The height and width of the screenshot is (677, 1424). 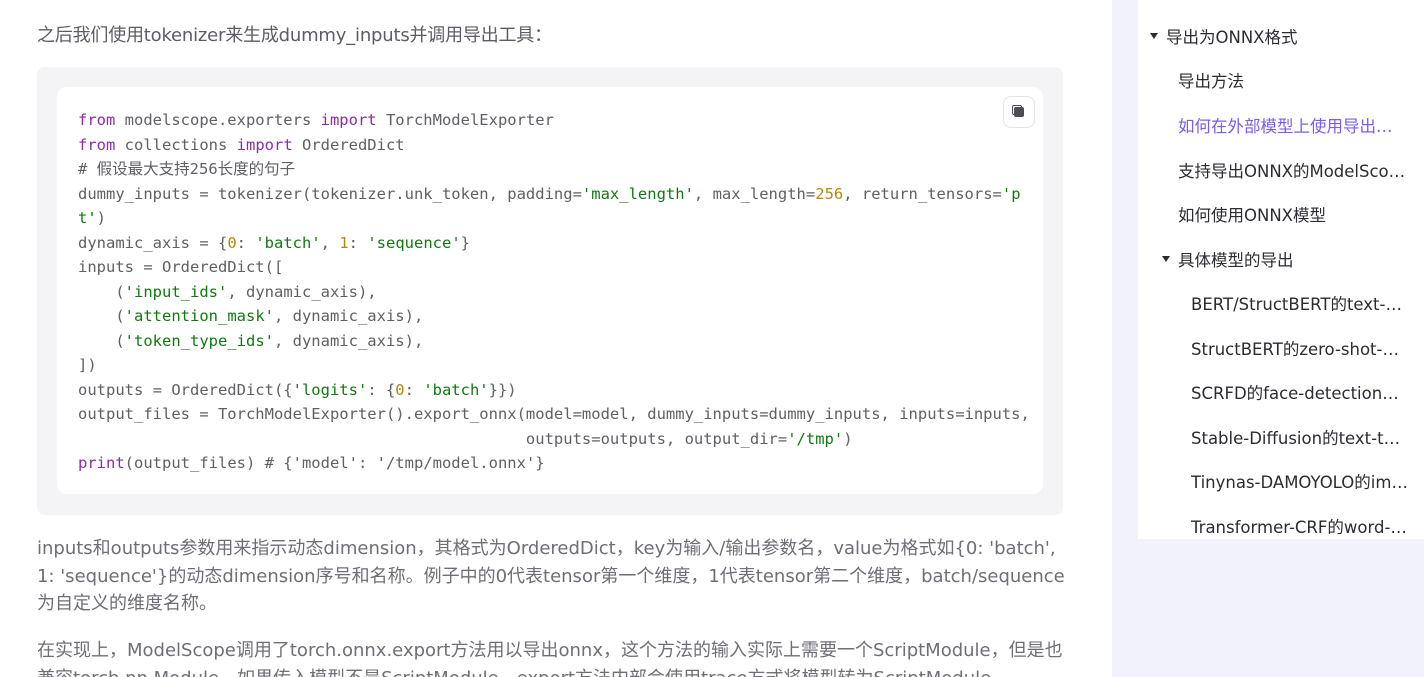 What do you see at coordinates (227, 291) in the screenshot?
I see `code-line: ('input_ids', dynamic_axis),` at bounding box center [227, 291].